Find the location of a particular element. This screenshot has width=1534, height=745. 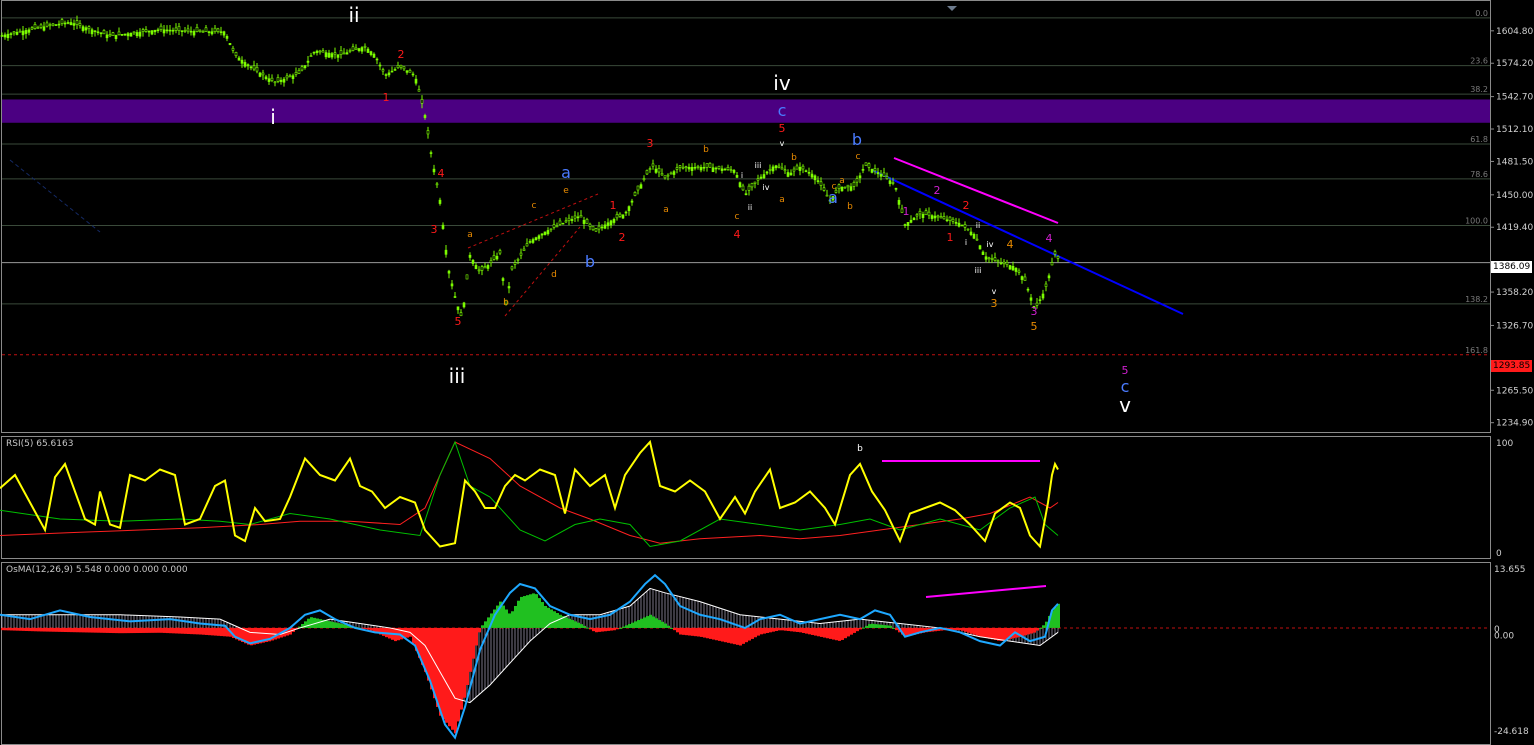

wave-label: 2 is located at coordinates (937, 190).